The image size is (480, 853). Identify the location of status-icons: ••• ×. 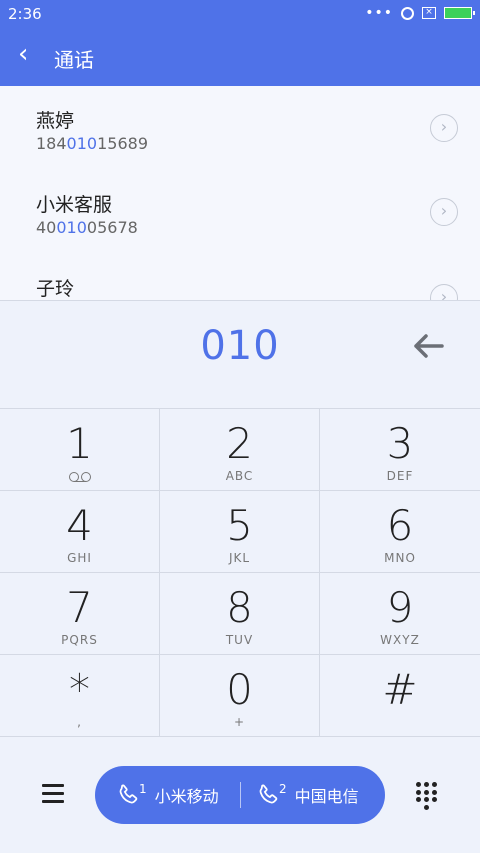
(420, 13).